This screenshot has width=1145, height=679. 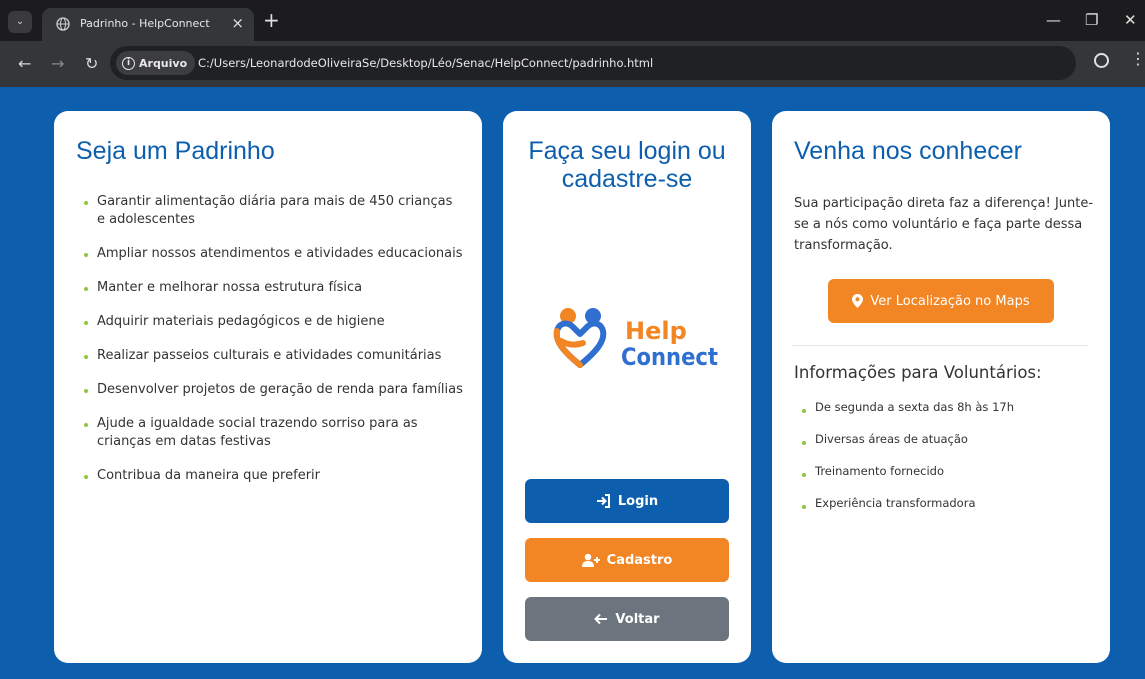 I want to click on volunteer-info-title: Informações para Voluntários:, so click(x=918, y=372).